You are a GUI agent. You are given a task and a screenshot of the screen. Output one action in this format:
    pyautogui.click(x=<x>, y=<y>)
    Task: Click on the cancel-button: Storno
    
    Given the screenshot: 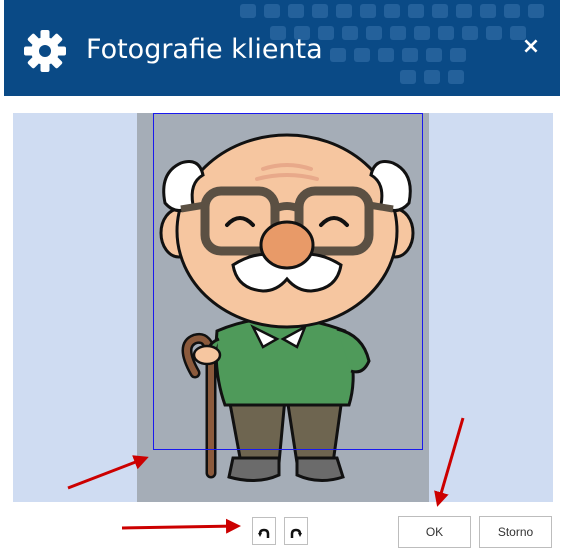 What is the action you would take?
    pyautogui.click(x=515, y=532)
    